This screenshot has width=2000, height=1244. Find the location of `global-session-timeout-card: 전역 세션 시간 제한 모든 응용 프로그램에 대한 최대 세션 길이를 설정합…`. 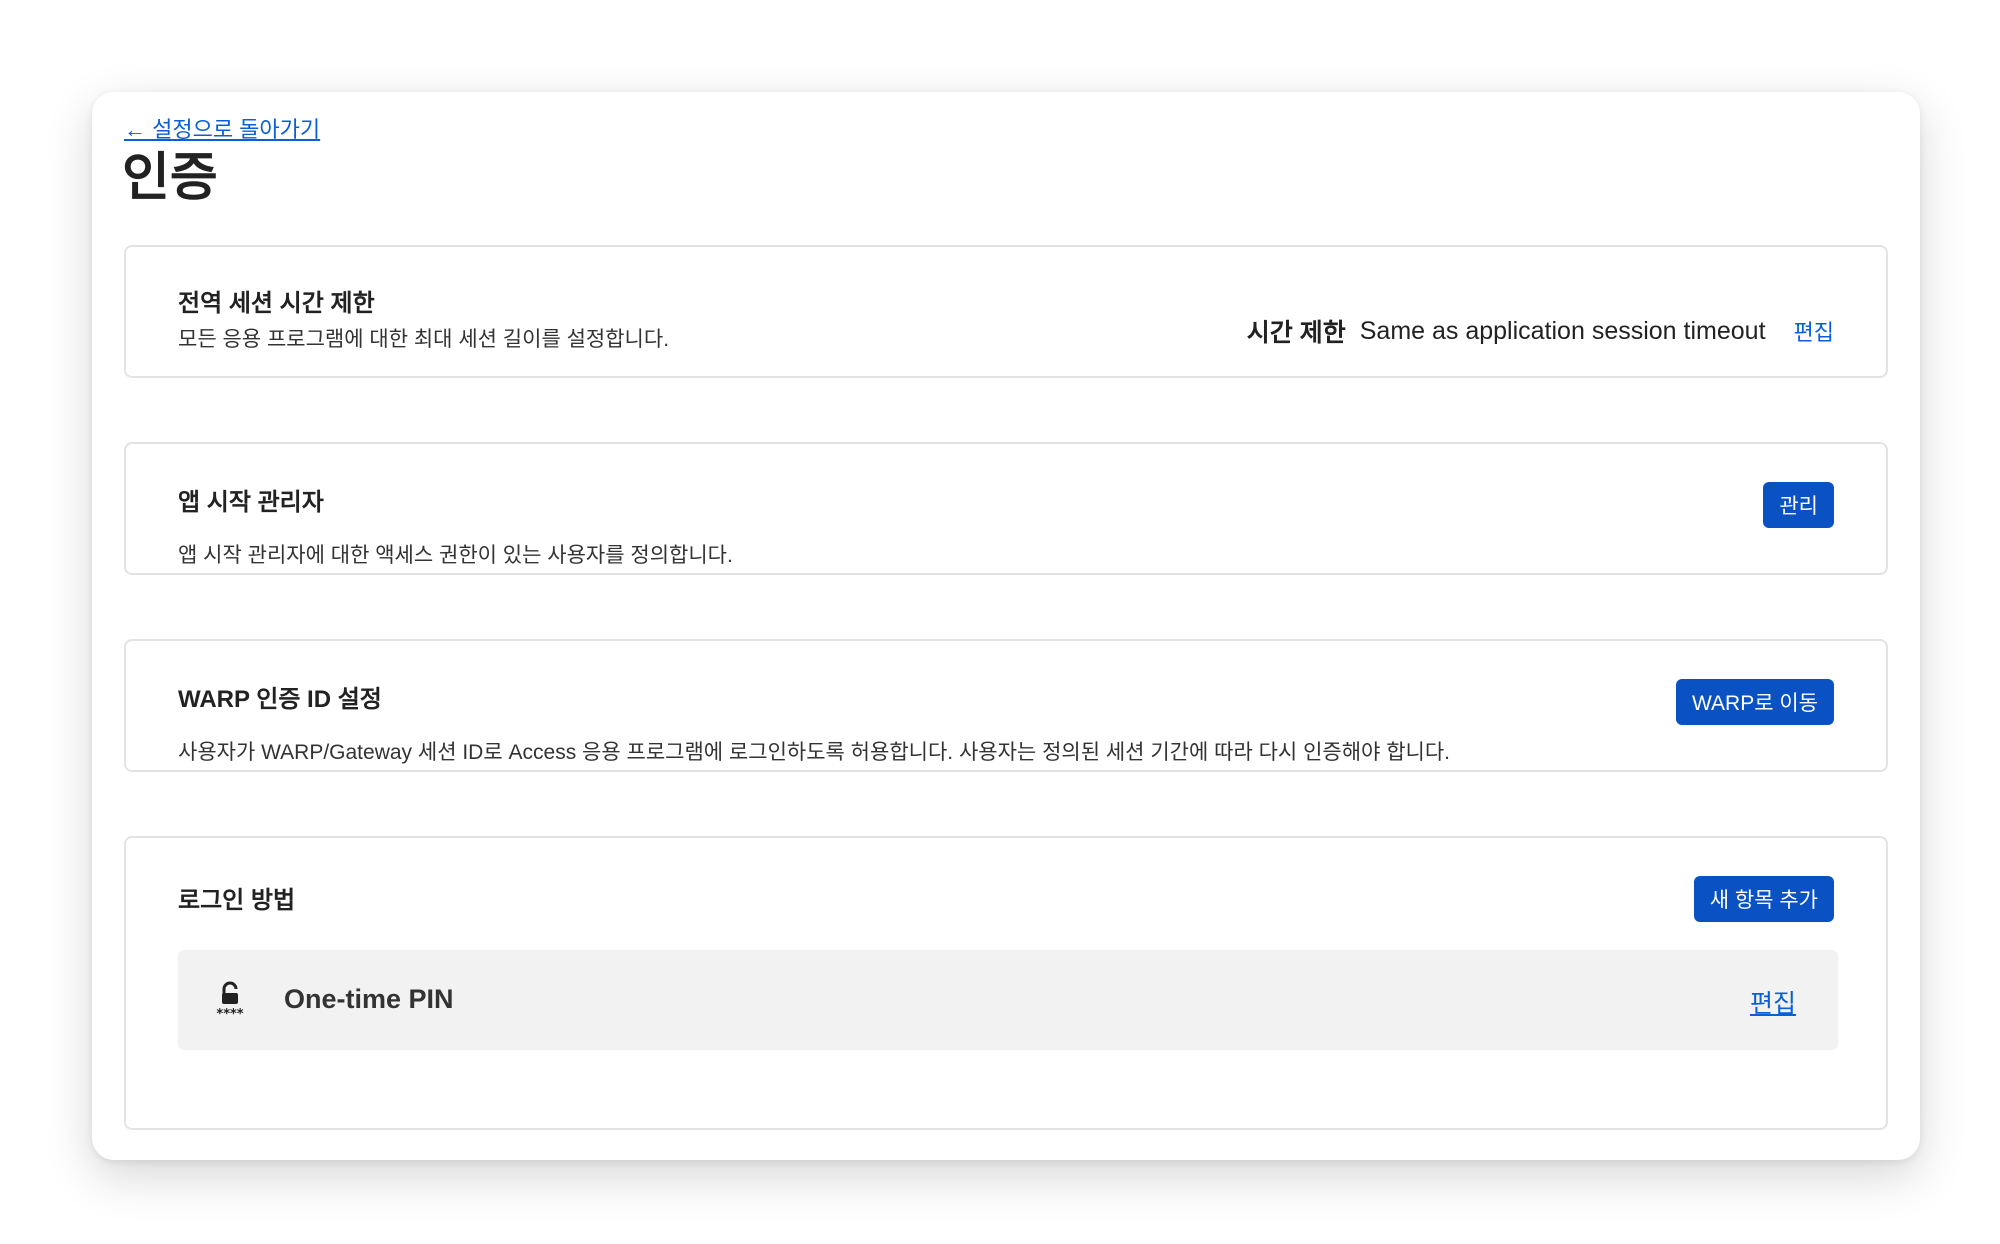

global-session-timeout-card: 전역 세션 시간 제한 모든 응용 프로그램에 대한 최대 세션 길이를 설정합… is located at coordinates (1006, 311).